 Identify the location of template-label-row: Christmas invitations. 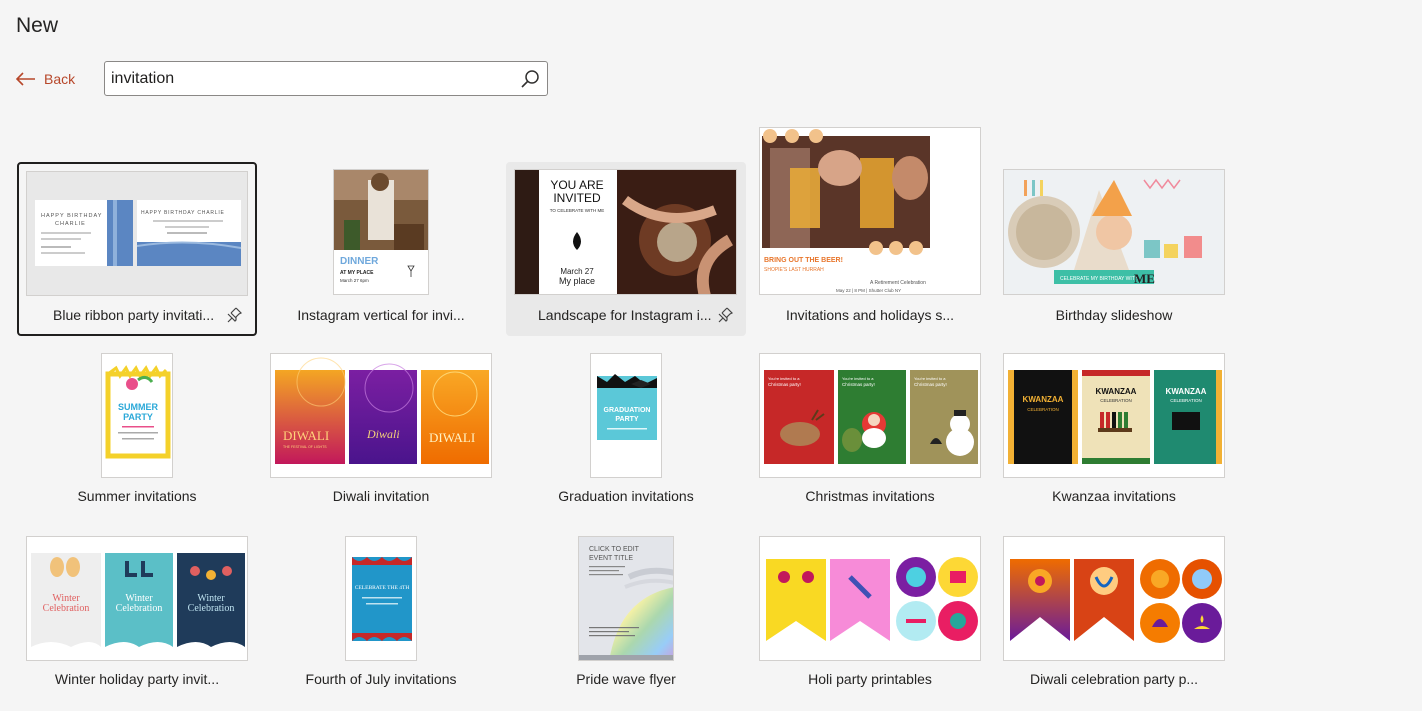
(870, 496).